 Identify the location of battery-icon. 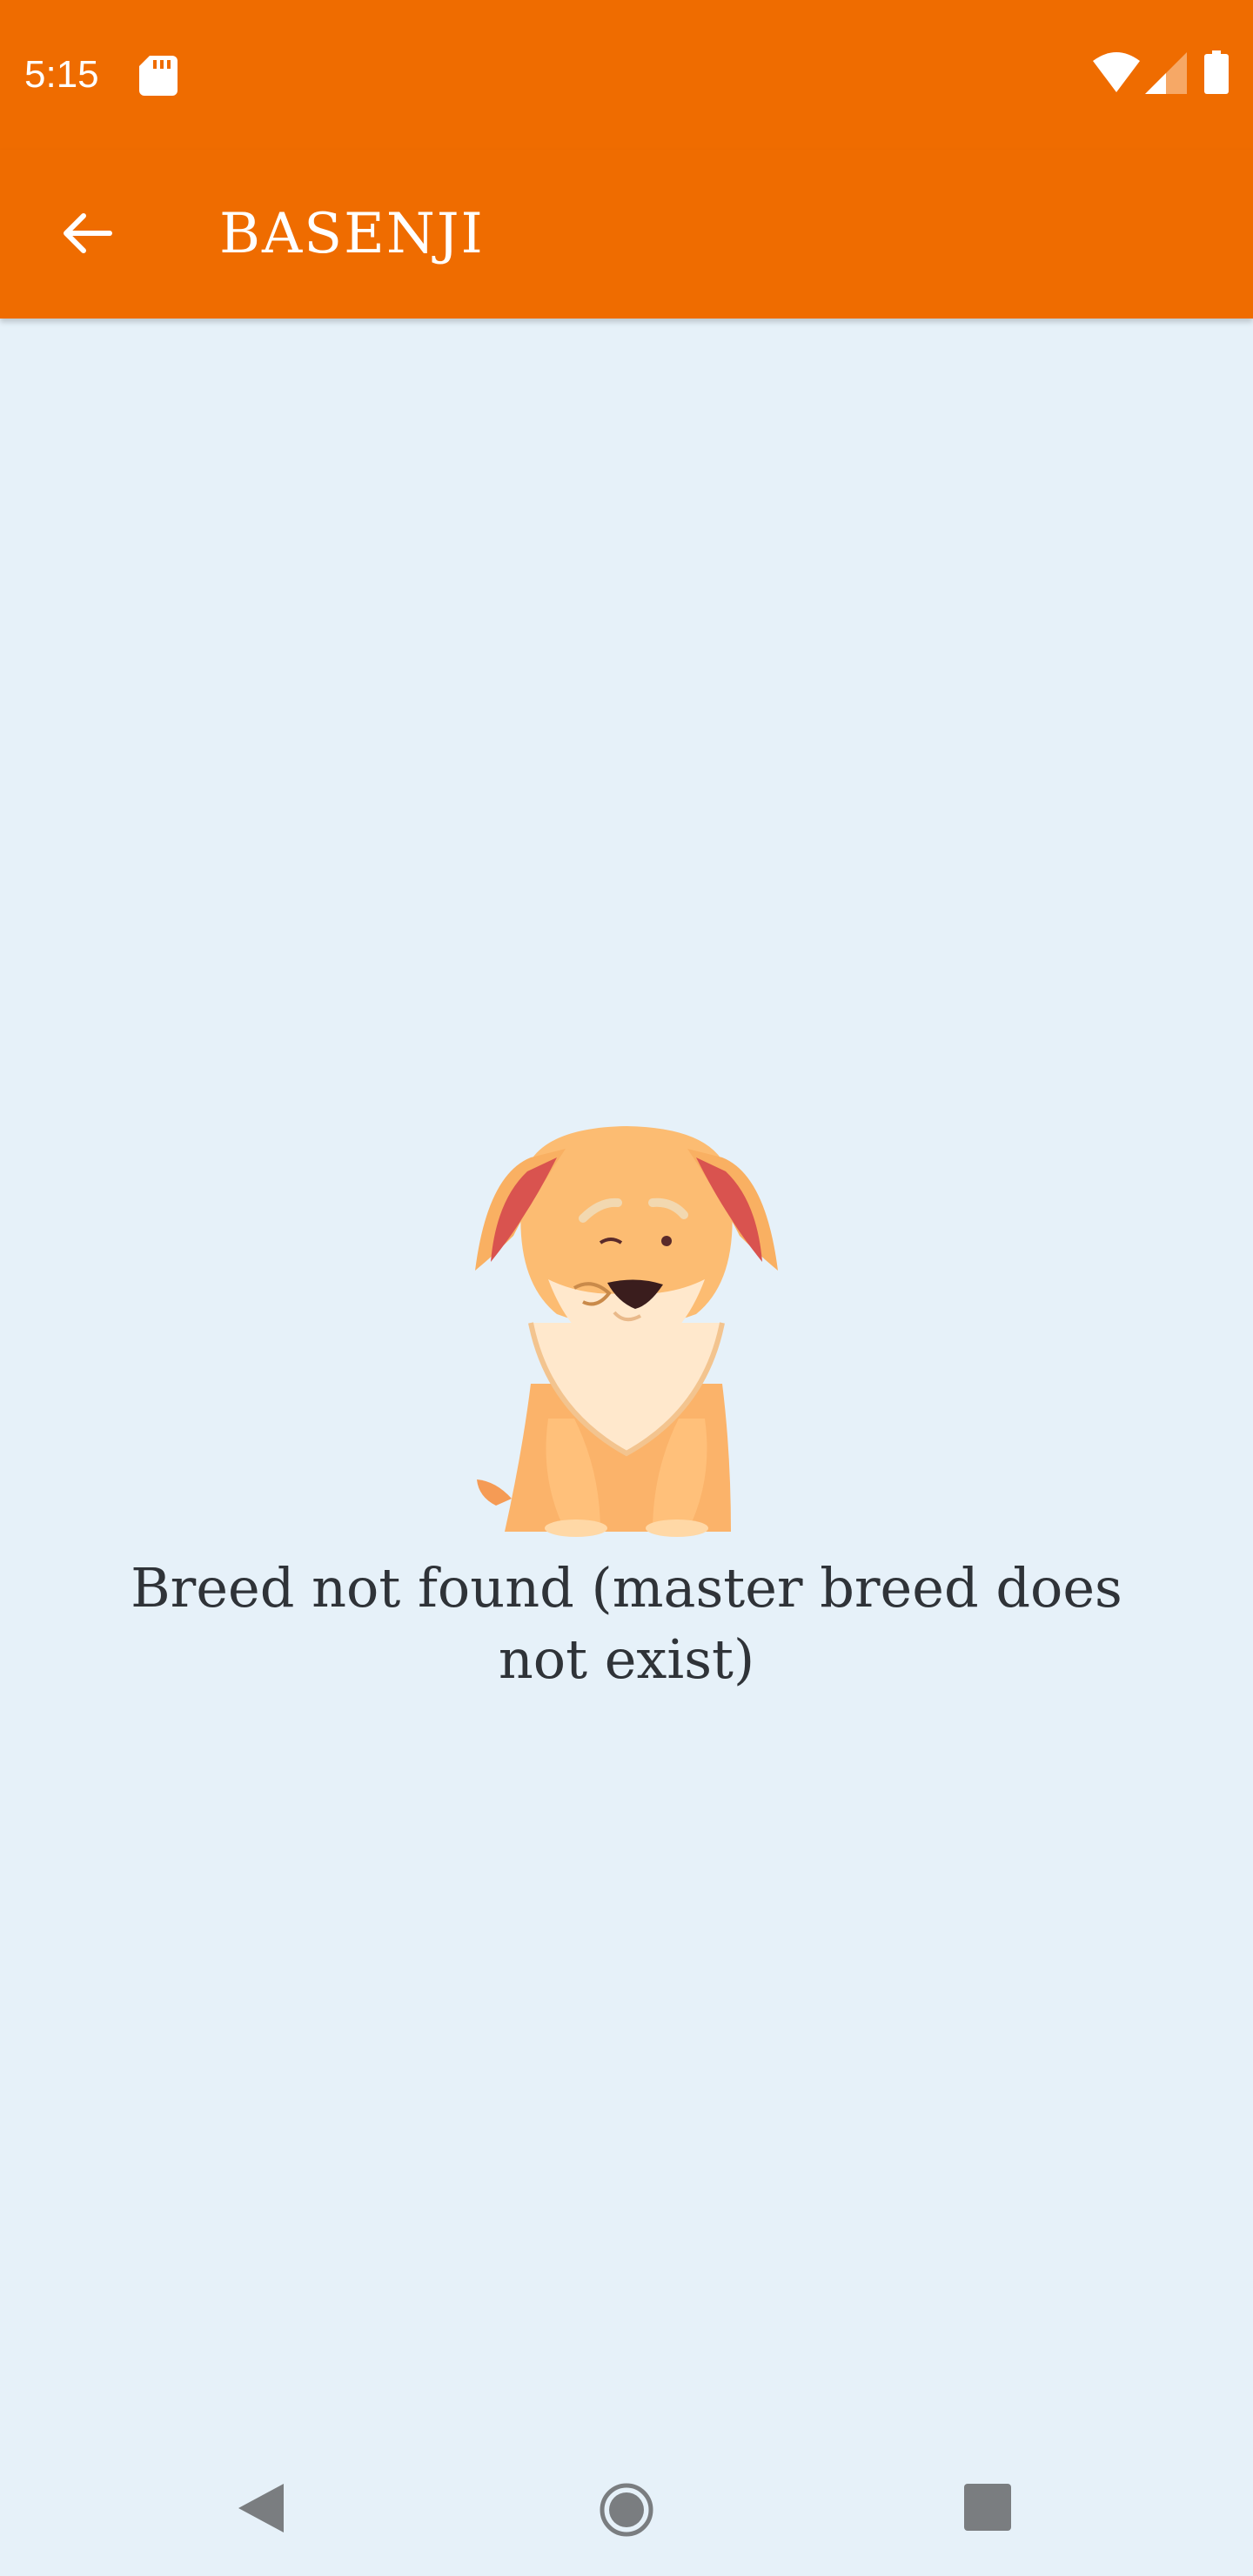
(1216, 72).